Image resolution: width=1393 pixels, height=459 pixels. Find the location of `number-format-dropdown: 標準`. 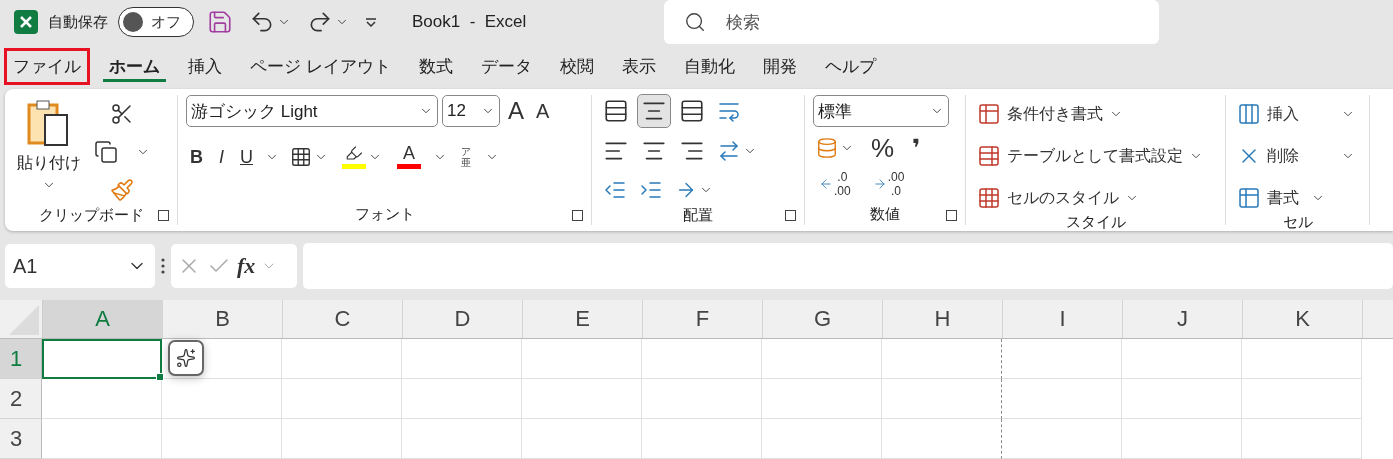

number-format-dropdown: 標準 is located at coordinates (881, 111).